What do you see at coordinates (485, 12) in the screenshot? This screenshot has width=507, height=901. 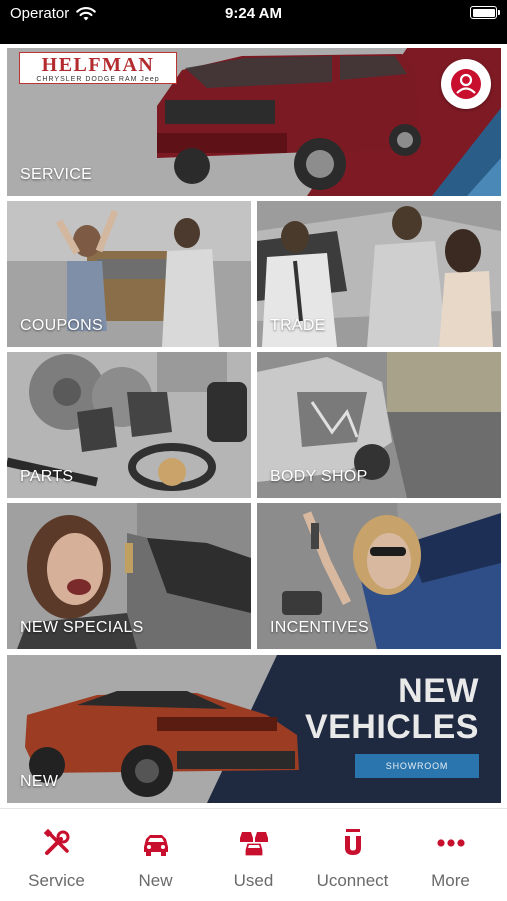 I see `battery-icon` at bounding box center [485, 12].